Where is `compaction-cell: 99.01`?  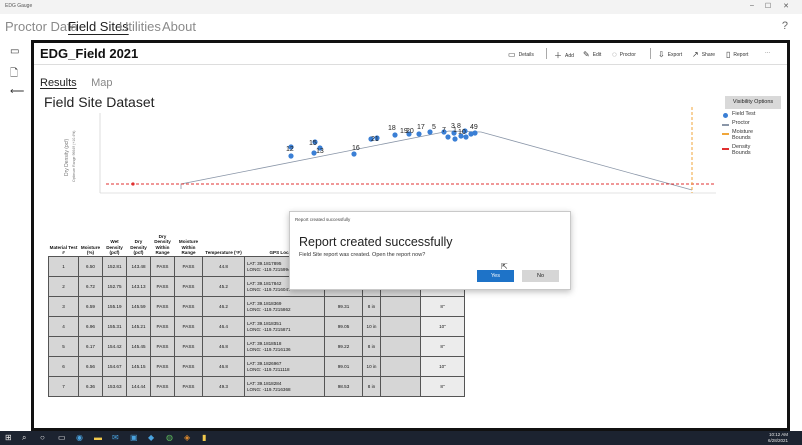
compaction-cell: 99.01 is located at coordinates (343, 367).